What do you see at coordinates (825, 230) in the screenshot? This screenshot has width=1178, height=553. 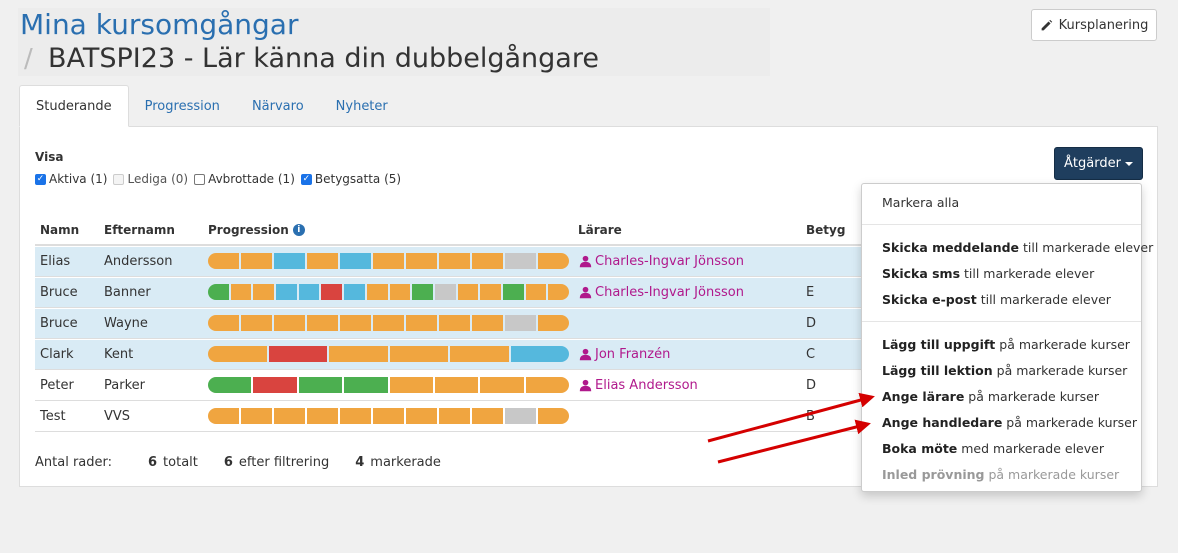 I see `header-betyg: Betyg` at bounding box center [825, 230].